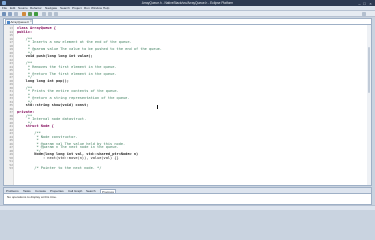  I want to click on back-icon, so click(50, 14).